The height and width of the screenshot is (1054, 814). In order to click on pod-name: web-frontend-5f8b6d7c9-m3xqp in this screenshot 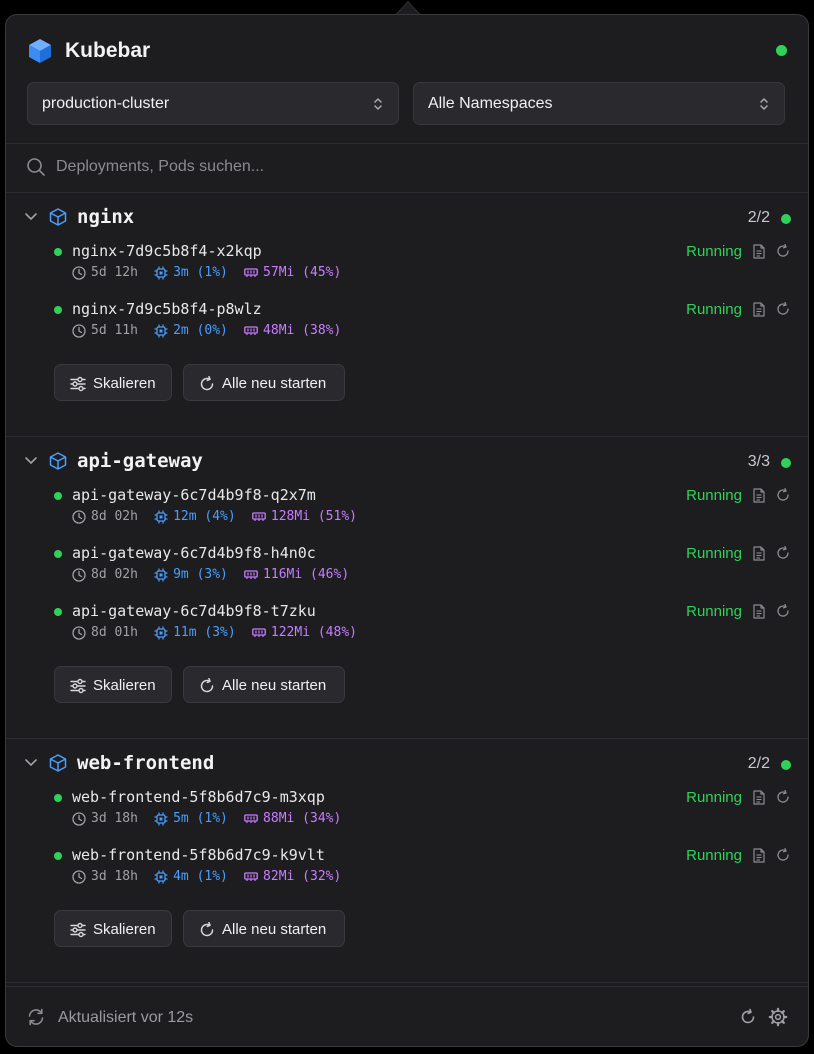, I will do `click(198, 797)`.